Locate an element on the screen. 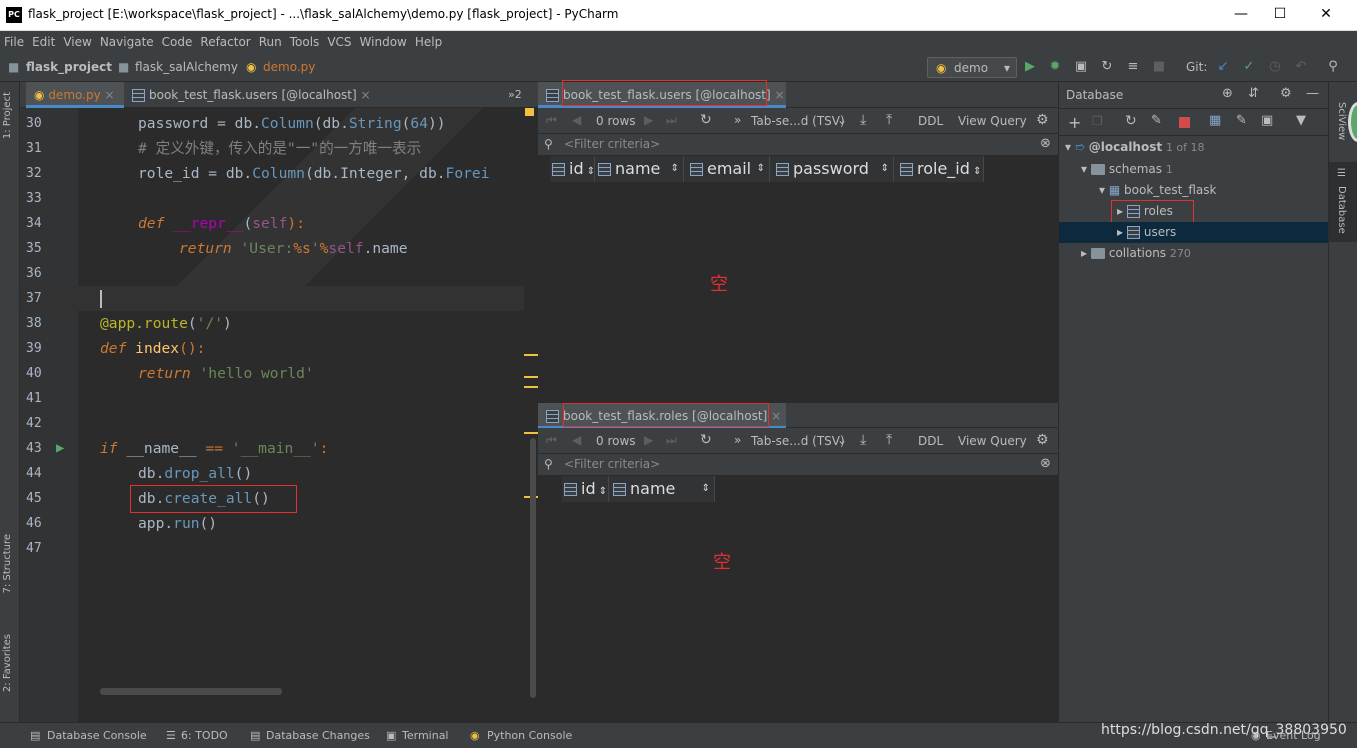 The height and width of the screenshot is (748, 1357). concurrency-icon: ≡ is located at coordinates (1133, 67).